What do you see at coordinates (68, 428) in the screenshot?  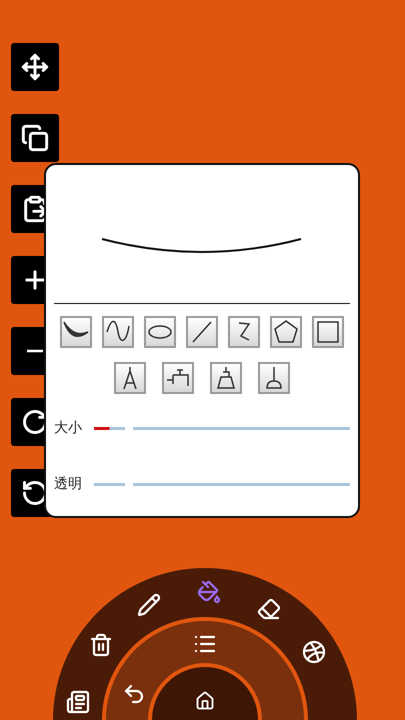 I see `slider-label: 大小` at bounding box center [68, 428].